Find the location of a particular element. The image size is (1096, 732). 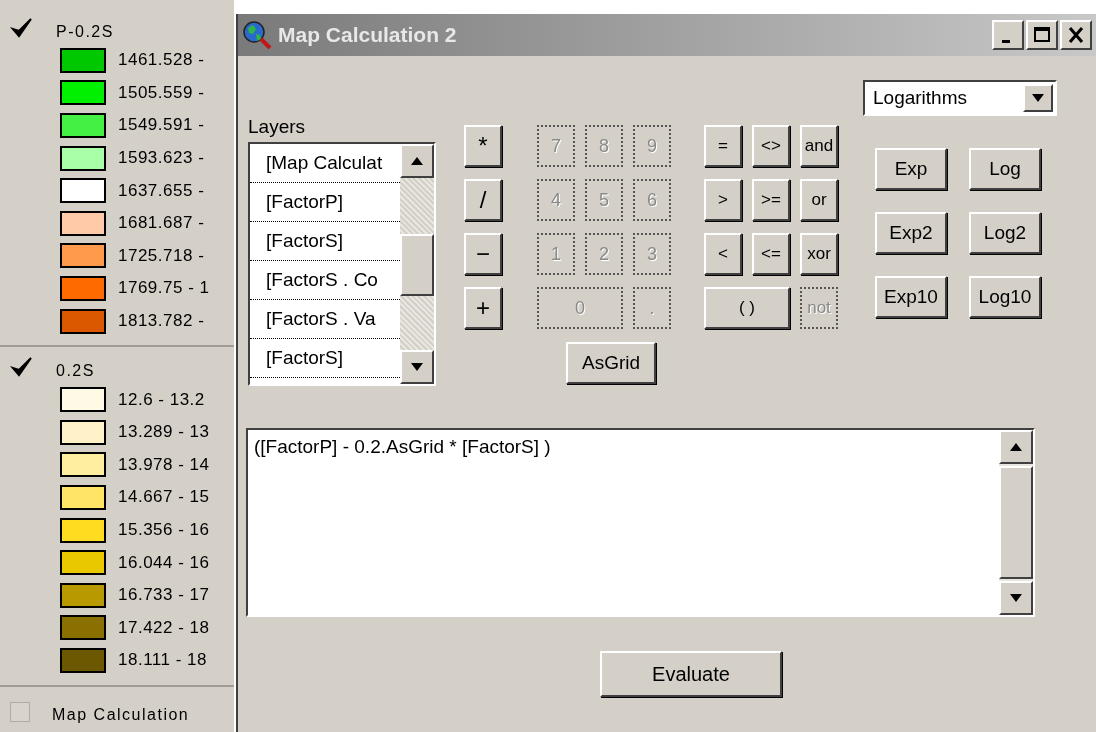

layers-list: [Map Calculat [FactorP] [FactorS] [FactorS . Co [FactorS . Va [FactorS] is located at coordinates (342, 264).